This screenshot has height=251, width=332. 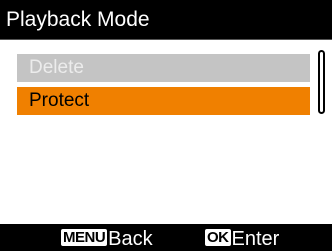 What do you see at coordinates (56, 67) in the screenshot?
I see `menu-item-label: Delete` at bounding box center [56, 67].